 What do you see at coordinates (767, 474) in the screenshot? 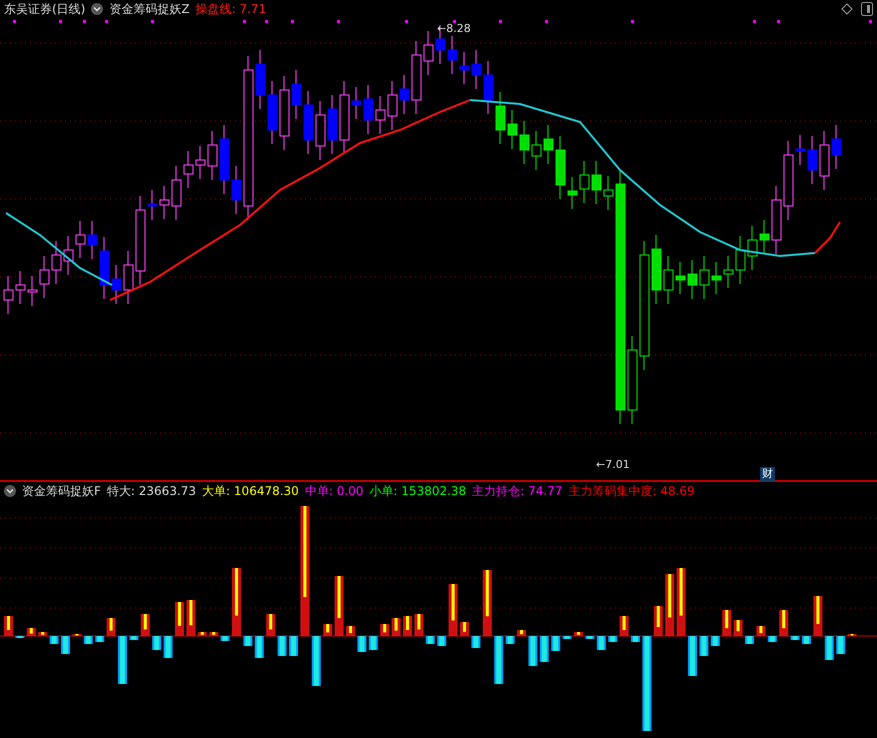
I see `finance-badge: 财` at bounding box center [767, 474].